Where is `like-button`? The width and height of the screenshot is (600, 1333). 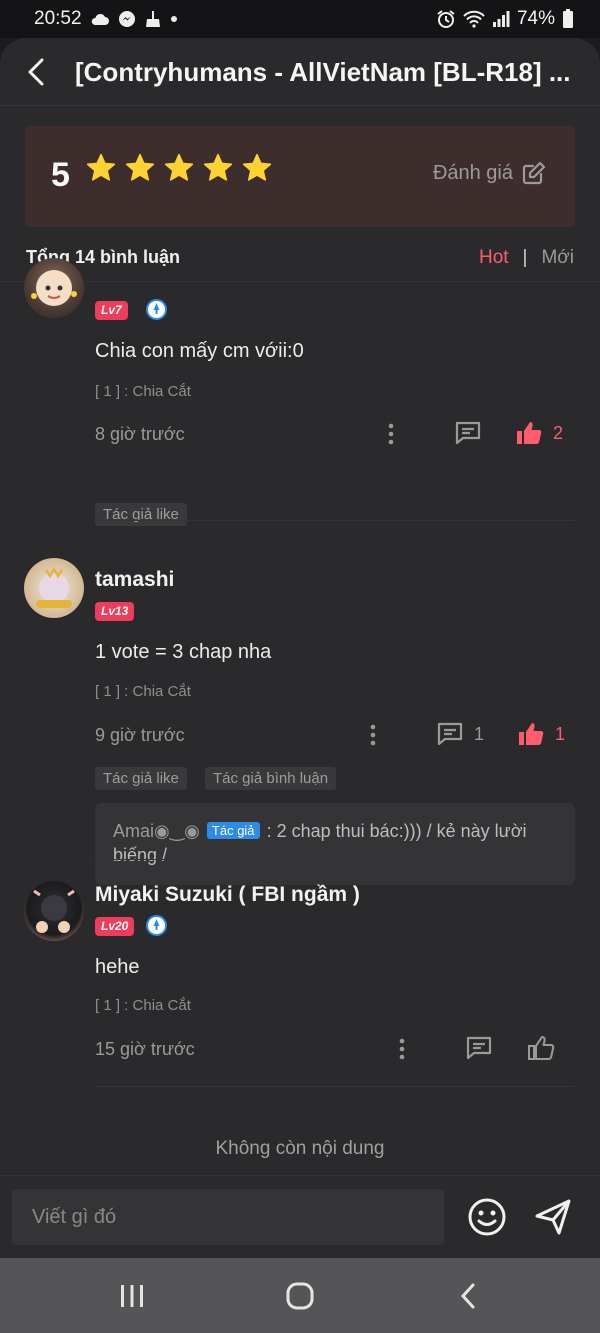
like-button is located at coordinates (546, 1048).